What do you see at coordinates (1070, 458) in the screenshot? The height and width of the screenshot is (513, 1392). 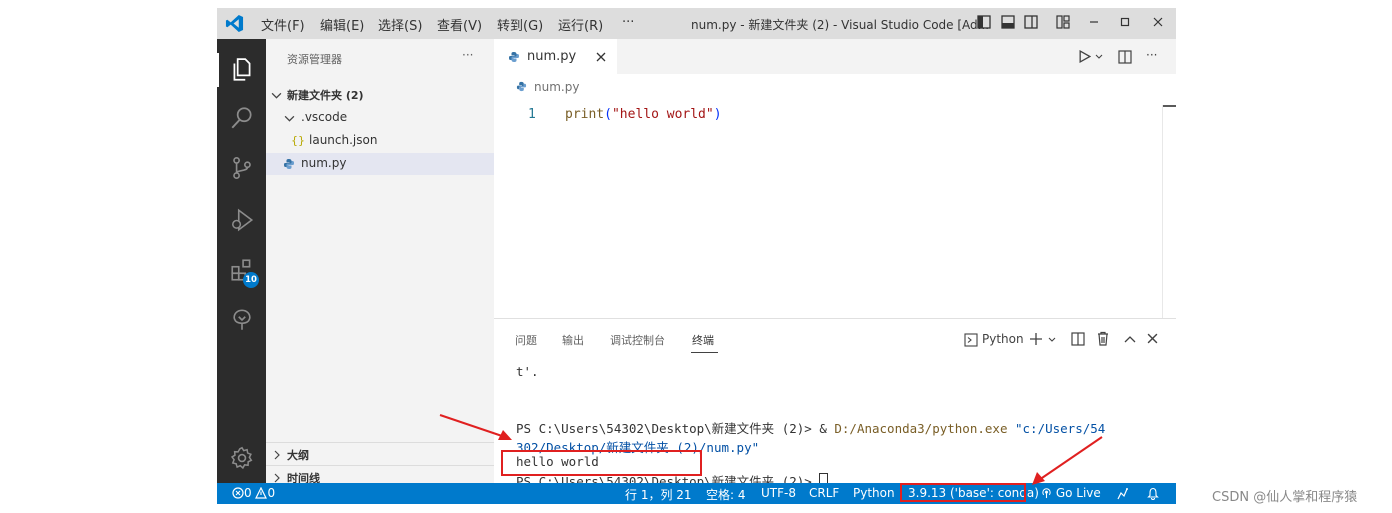 I see `arrow-to-interpreter` at bounding box center [1070, 458].